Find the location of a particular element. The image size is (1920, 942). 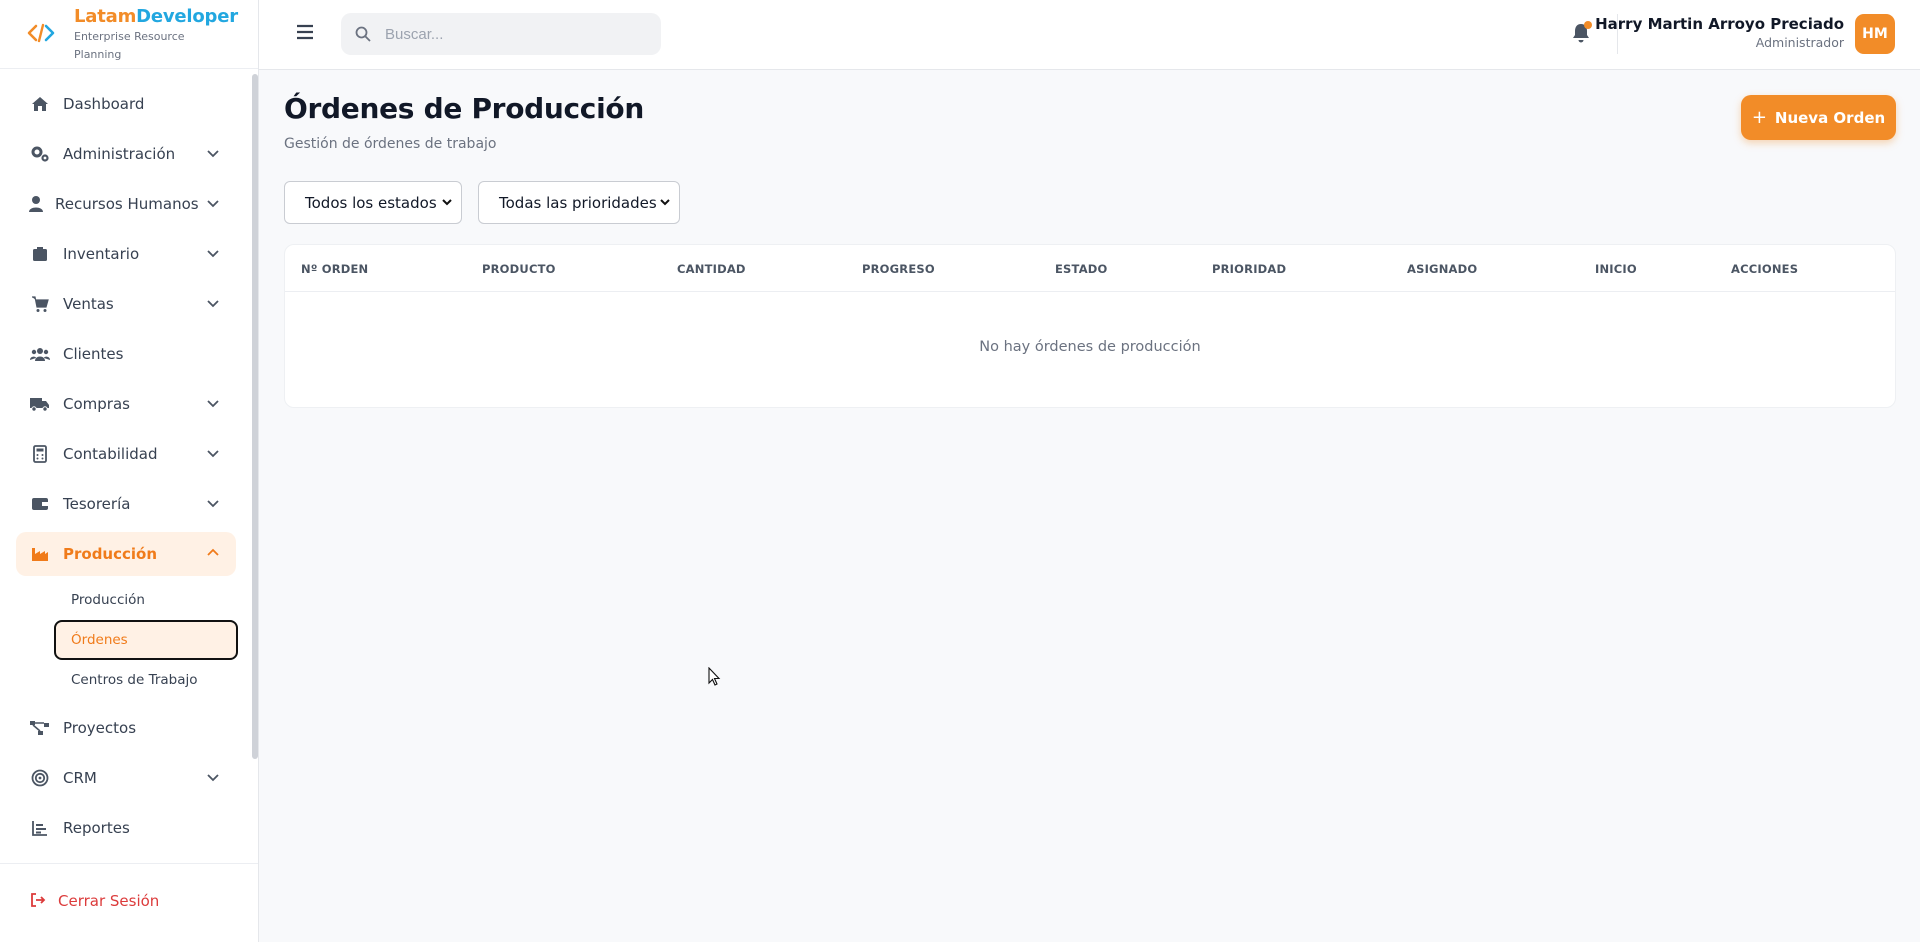

sidebar-item-ventas: Ventas is located at coordinates (126, 304).